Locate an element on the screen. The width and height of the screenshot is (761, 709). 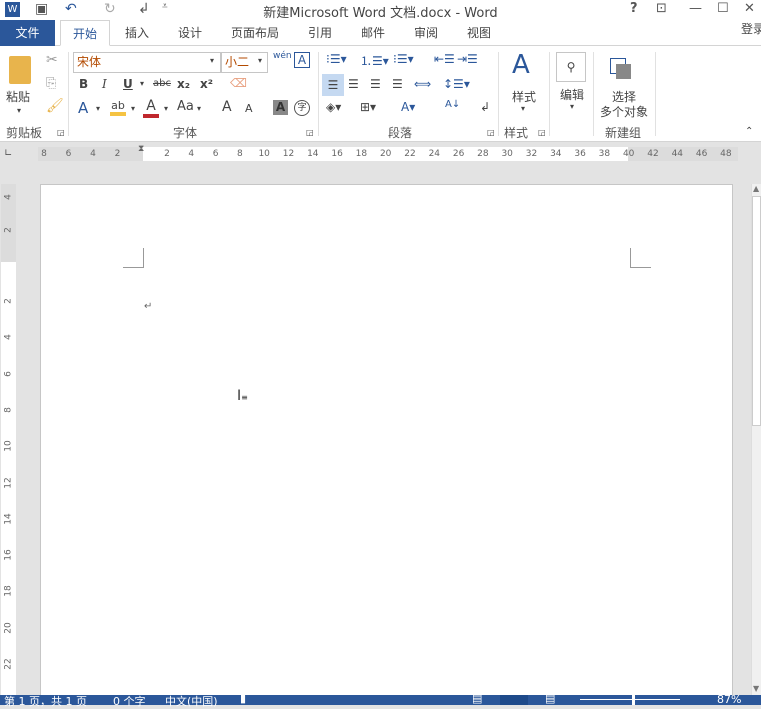
zoom-slider-thumb is located at coordinates (633, 700).